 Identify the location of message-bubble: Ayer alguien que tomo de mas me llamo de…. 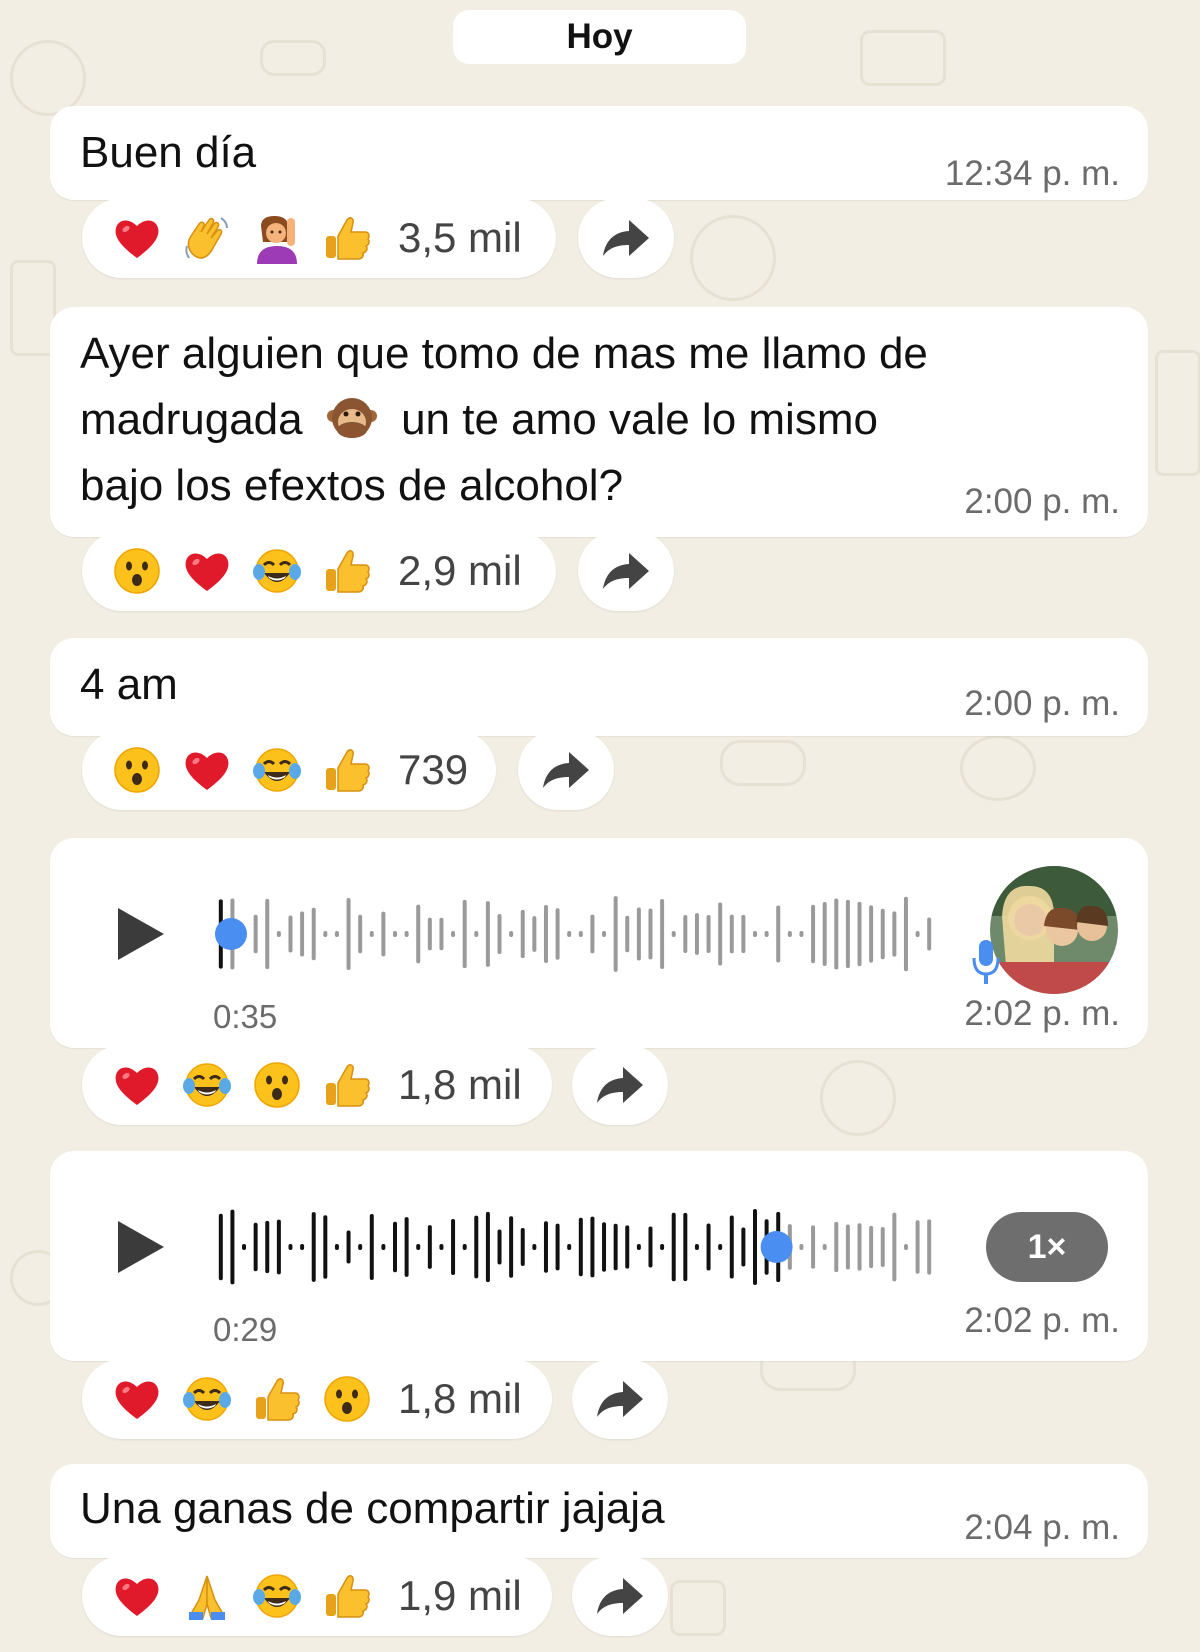
(599, 422).